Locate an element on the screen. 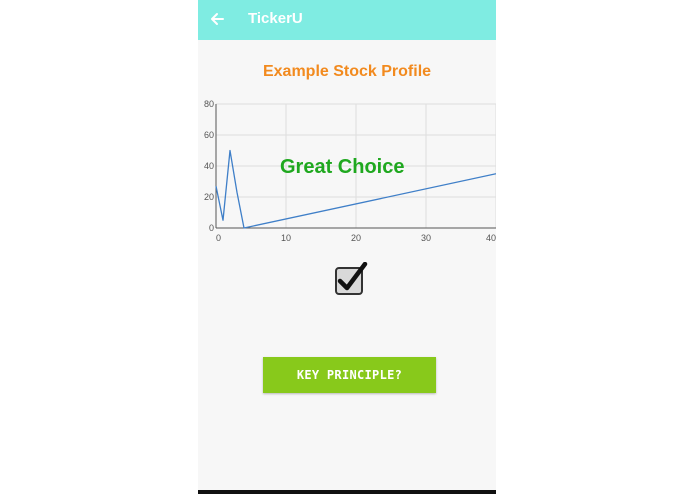 This screenshot has height=494, width=695. verdict-label: Great Choice is located at coordinates (342, 167).